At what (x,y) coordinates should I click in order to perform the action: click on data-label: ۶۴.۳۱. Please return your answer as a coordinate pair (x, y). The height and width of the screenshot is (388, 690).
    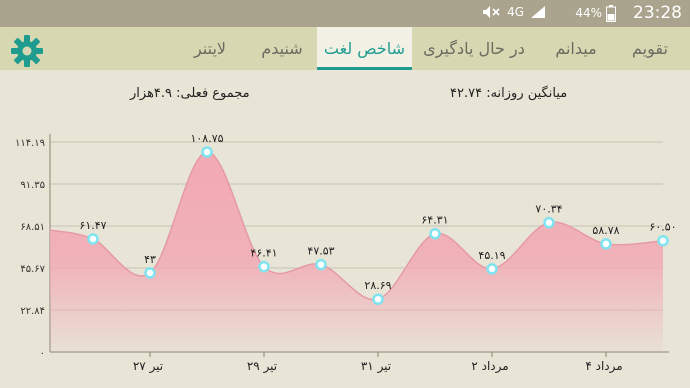
    Looking at the image, I should click on (434, 220).